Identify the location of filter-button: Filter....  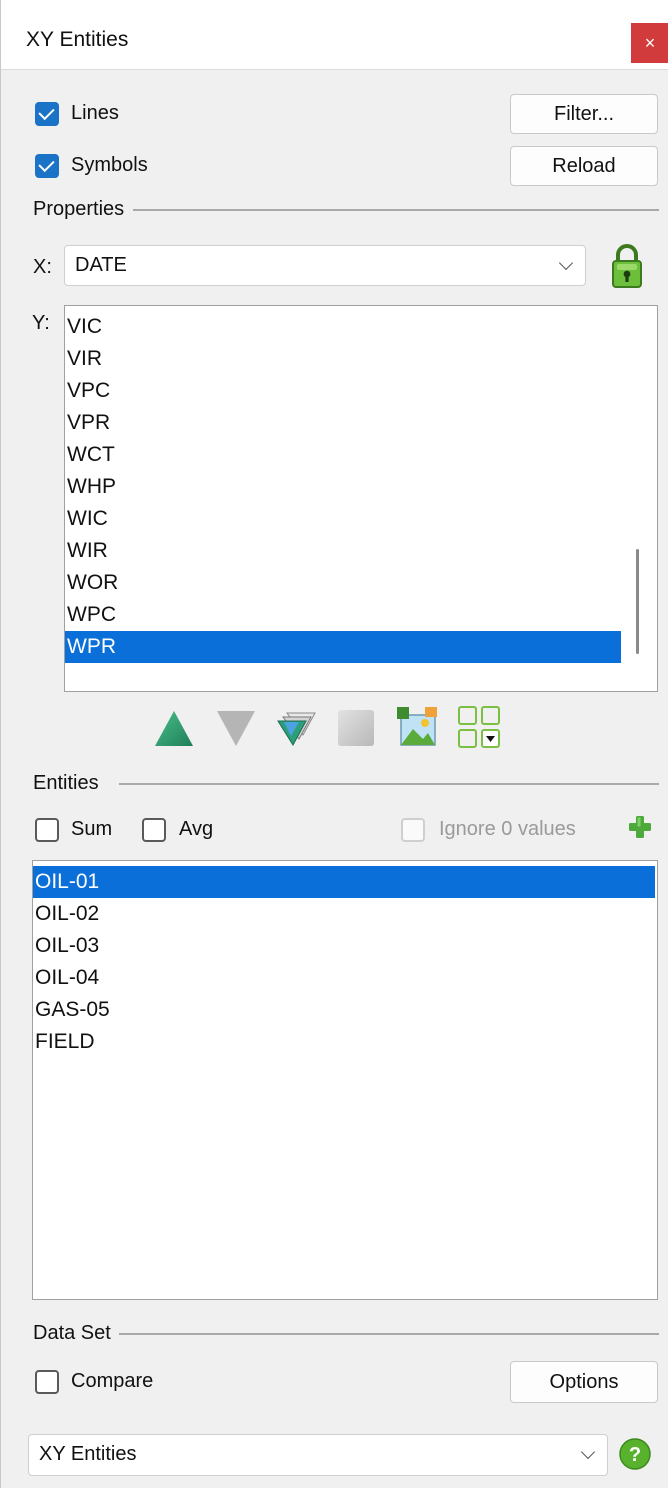
(584, 114).